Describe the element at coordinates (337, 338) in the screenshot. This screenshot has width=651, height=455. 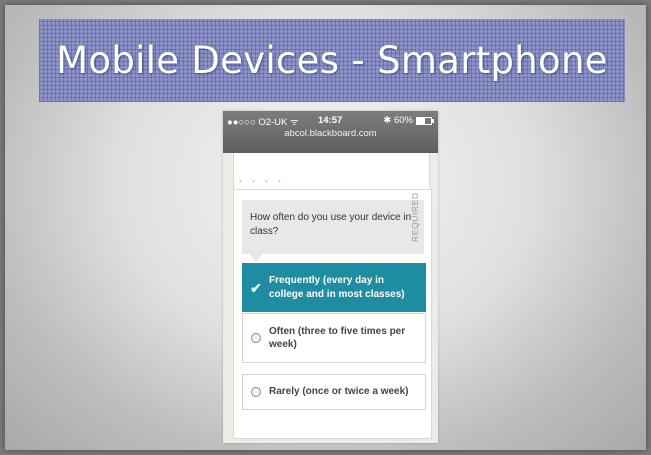
I see `option-label: Often (three to five times per week)` at that location.